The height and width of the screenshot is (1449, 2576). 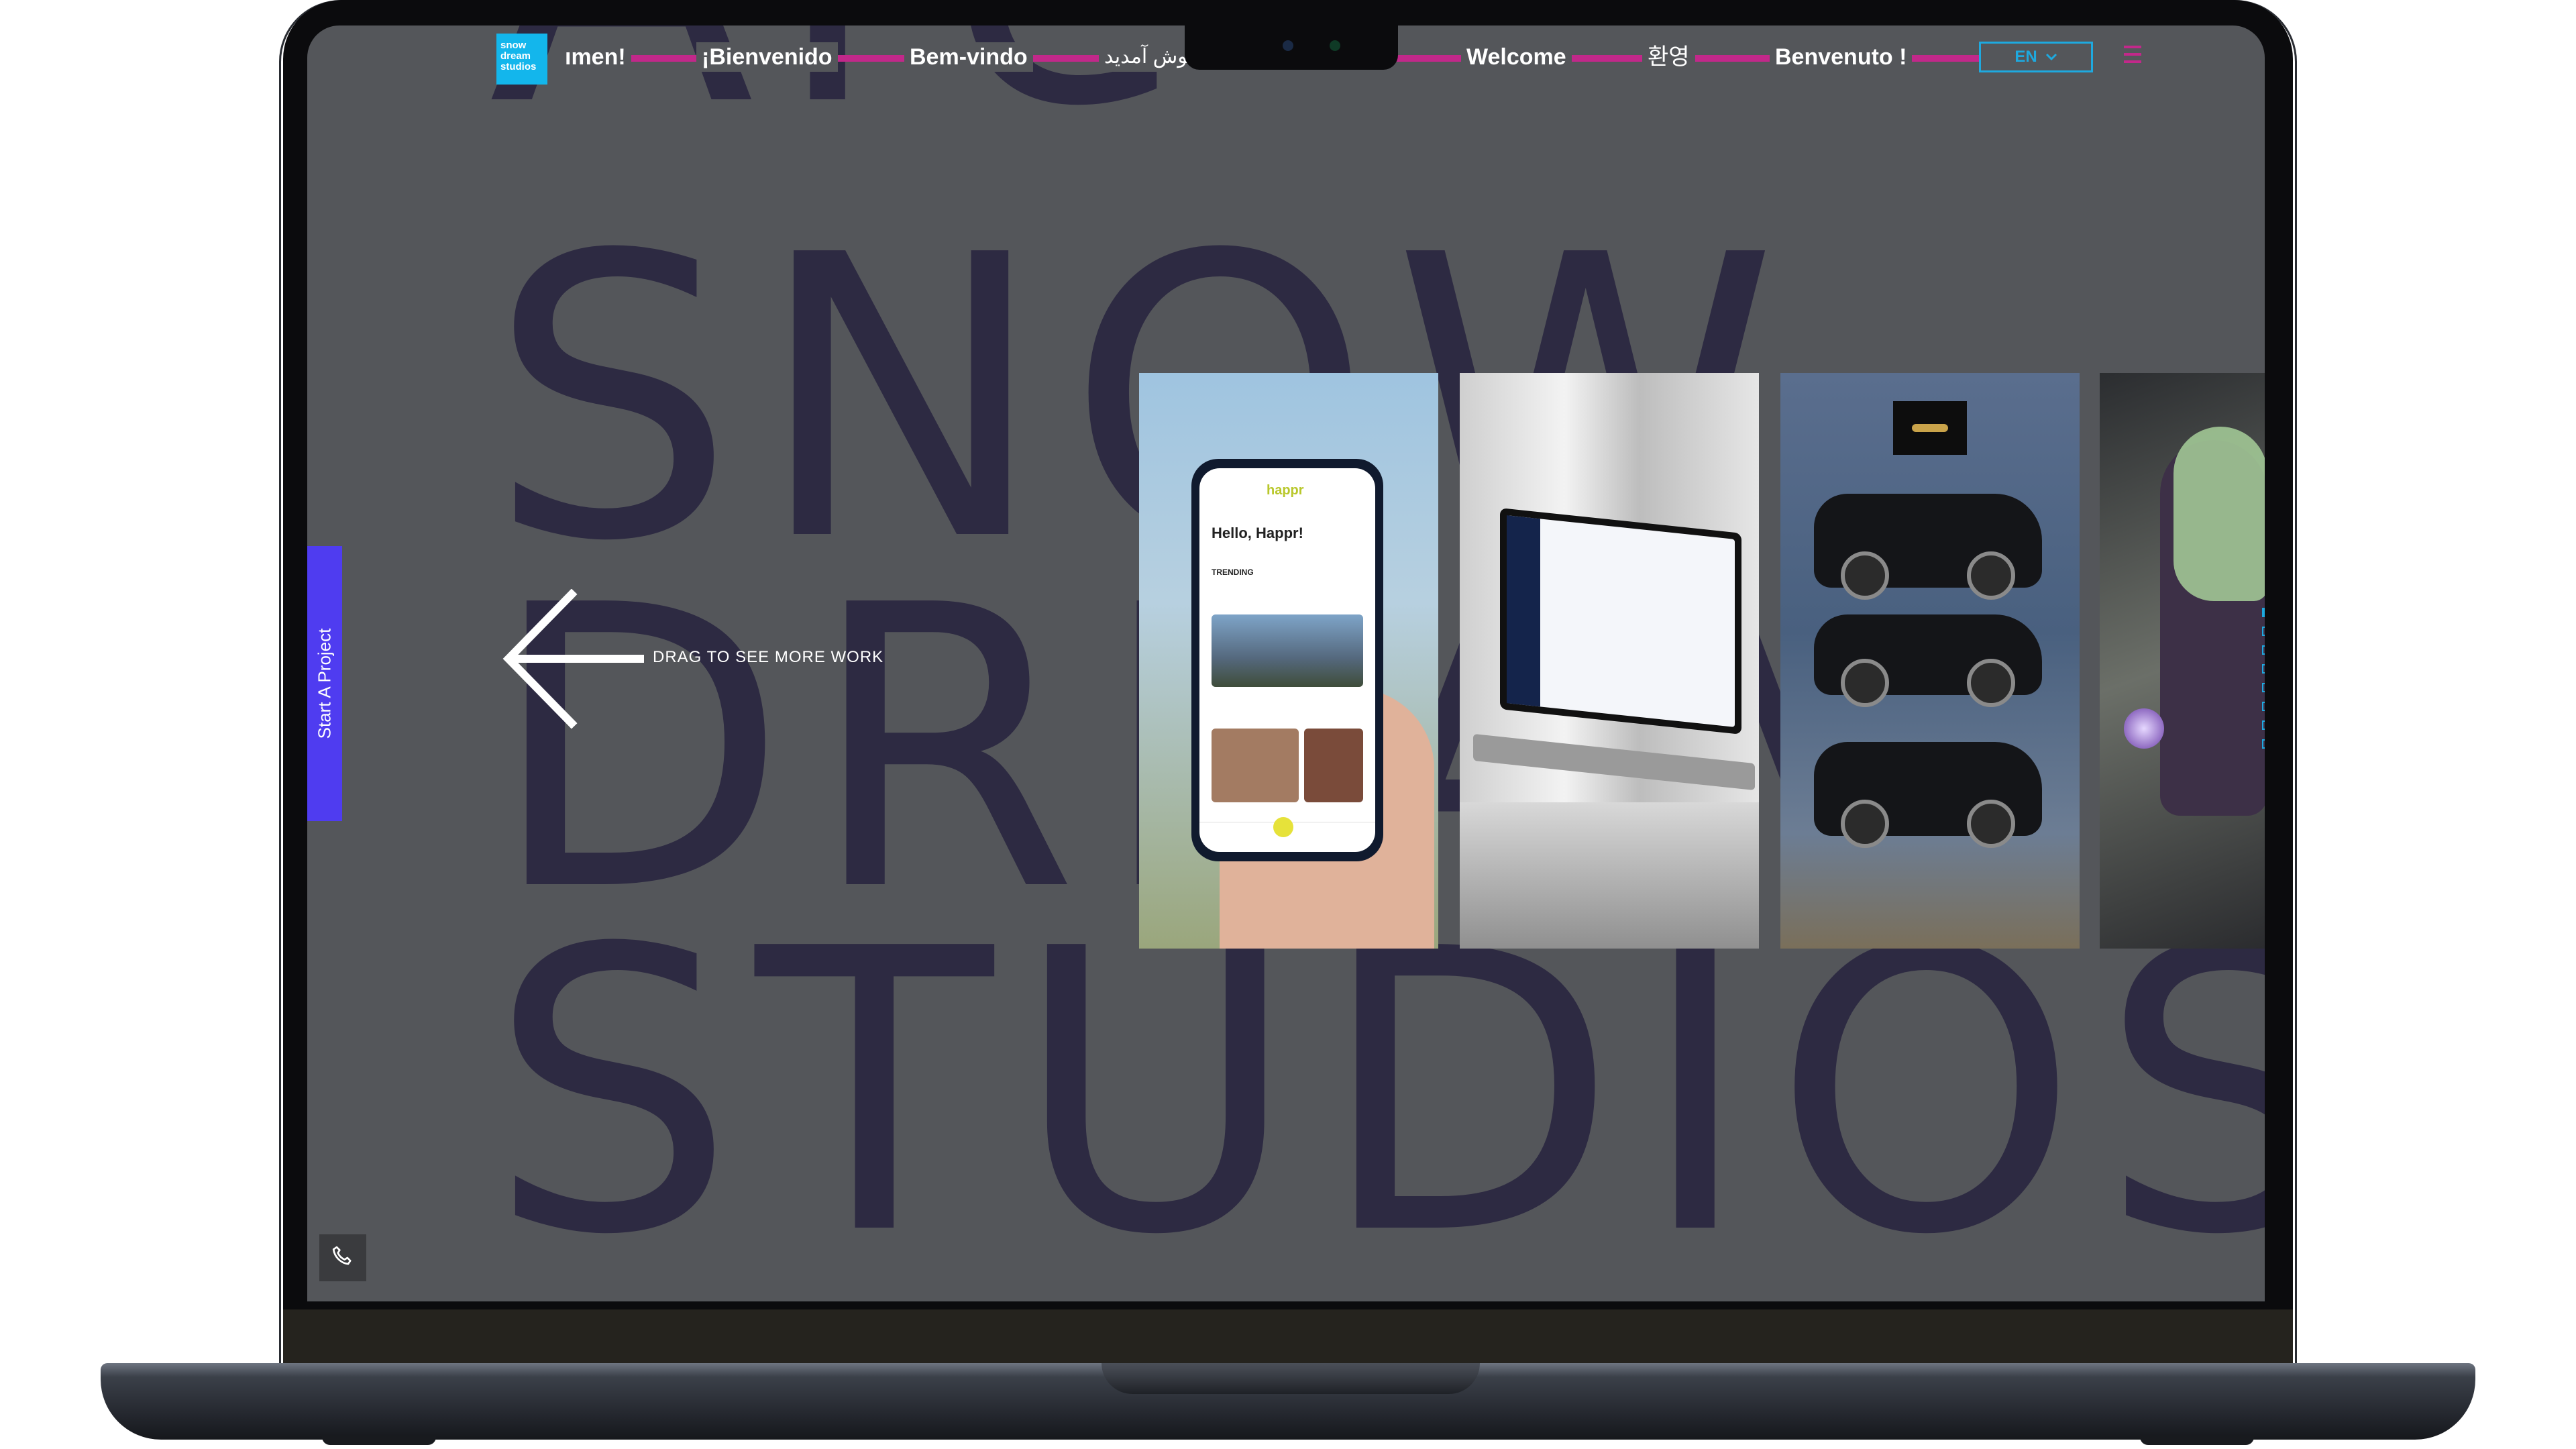 What do you see at coordinates (595, 57) in the screenshot?
I see `greeting-turkish: ımen!` at bounding box center [595, 57].